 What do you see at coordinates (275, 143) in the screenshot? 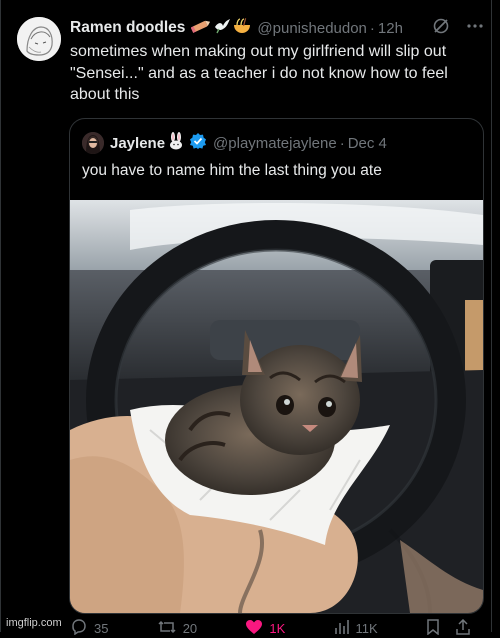
I see `quote-author-handle: @playmatejaylene` at bounding box center [275, 143].